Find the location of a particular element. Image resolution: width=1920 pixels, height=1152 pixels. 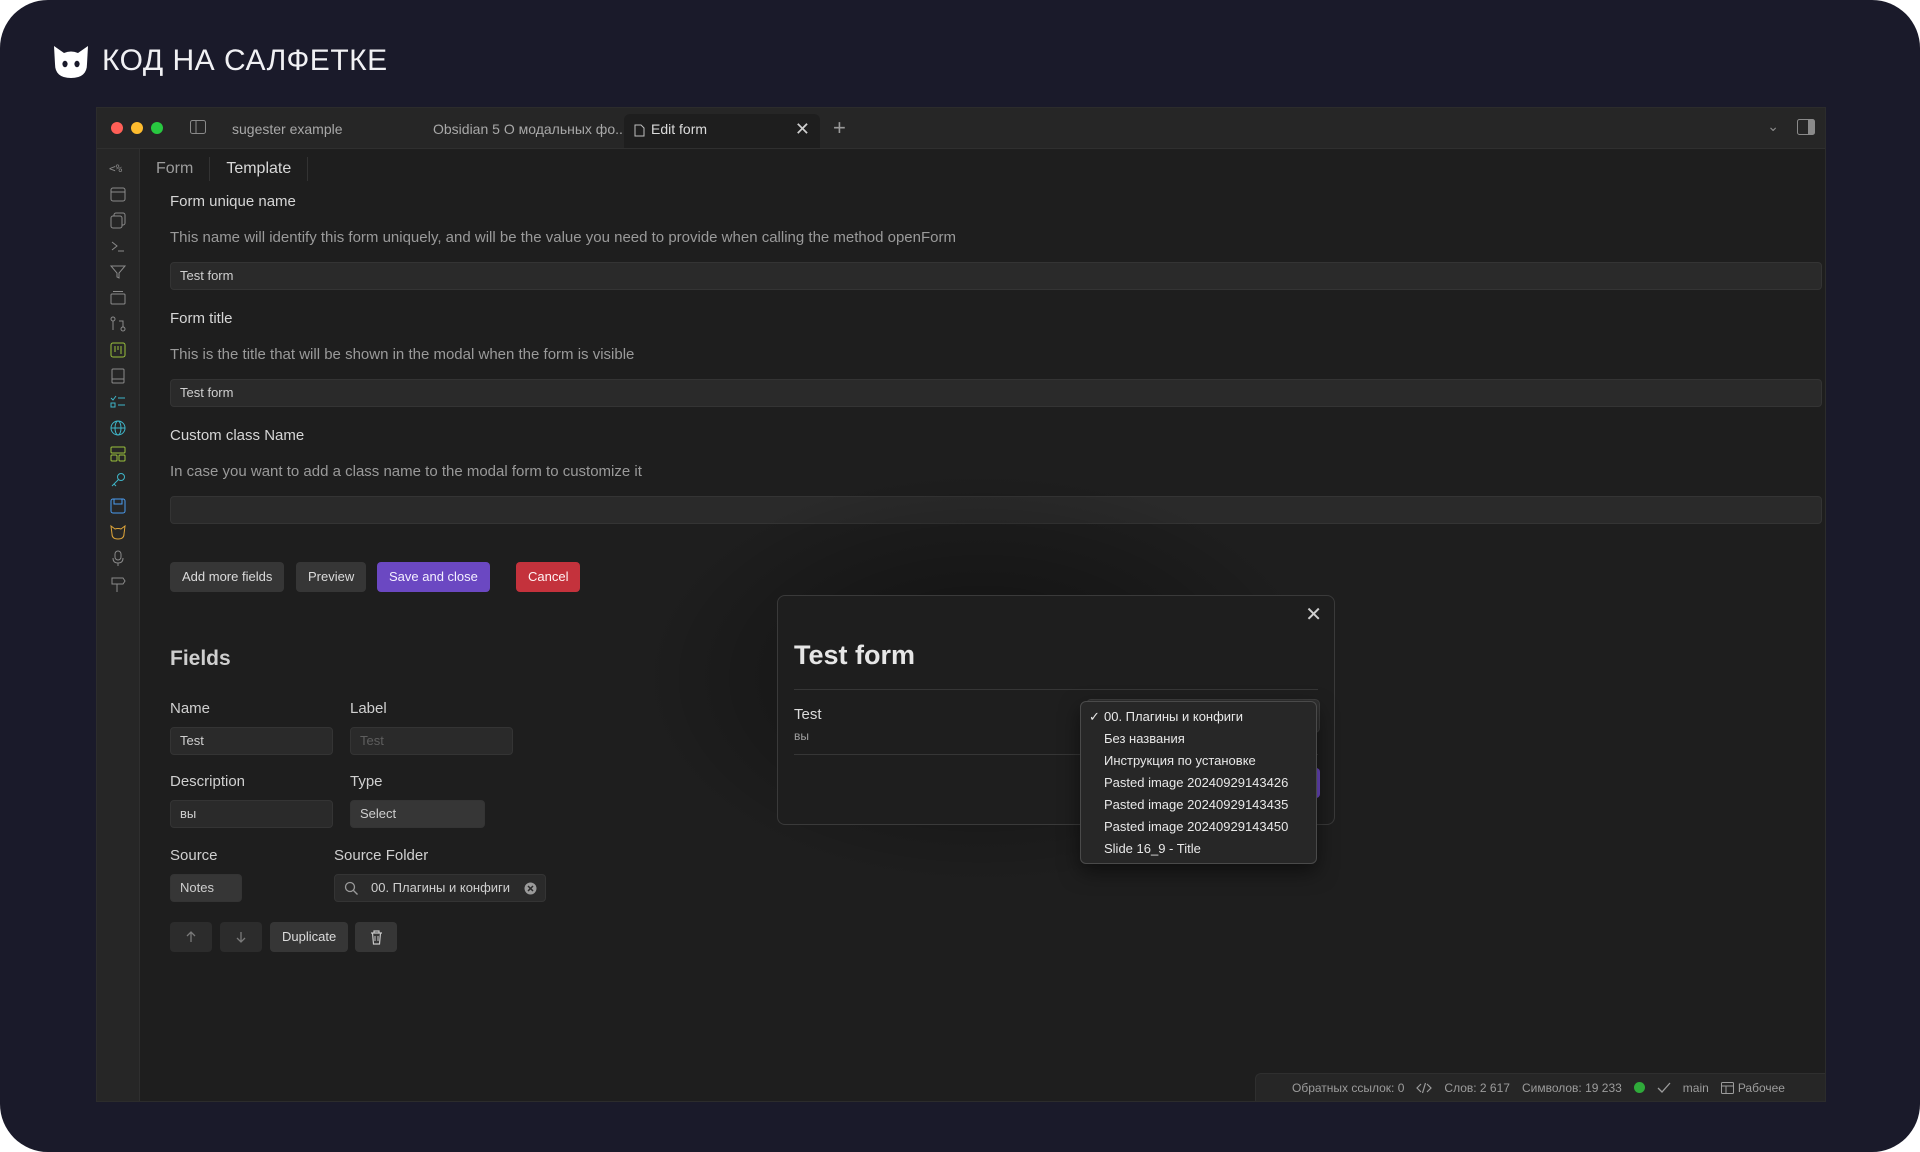

calendar-icon is located at coordinates (118, 194).